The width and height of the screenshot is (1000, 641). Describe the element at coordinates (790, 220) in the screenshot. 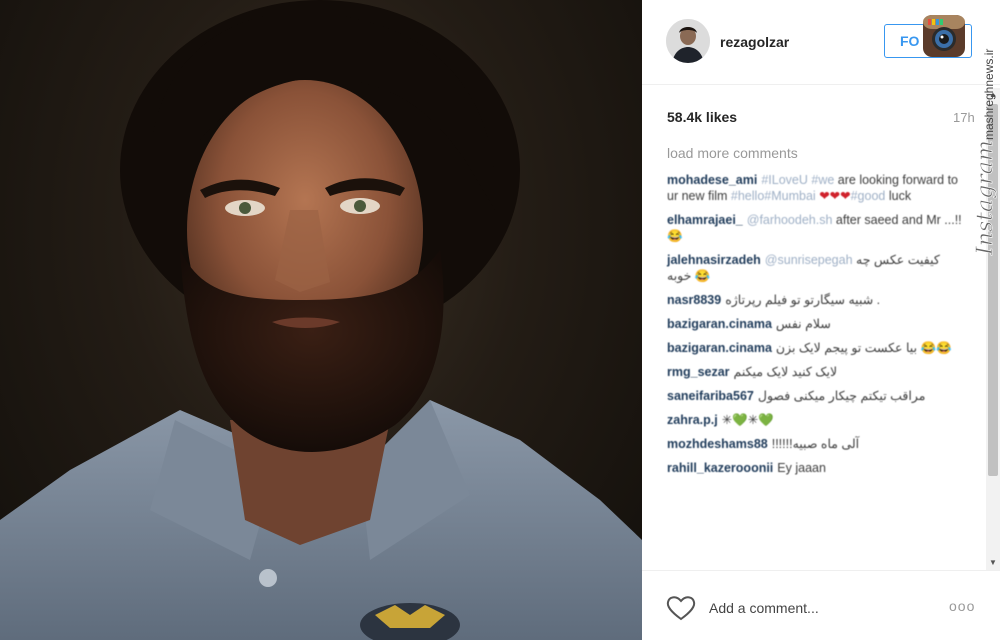

I see `comment-tag-link: @farhoodeh.sh` at that location.